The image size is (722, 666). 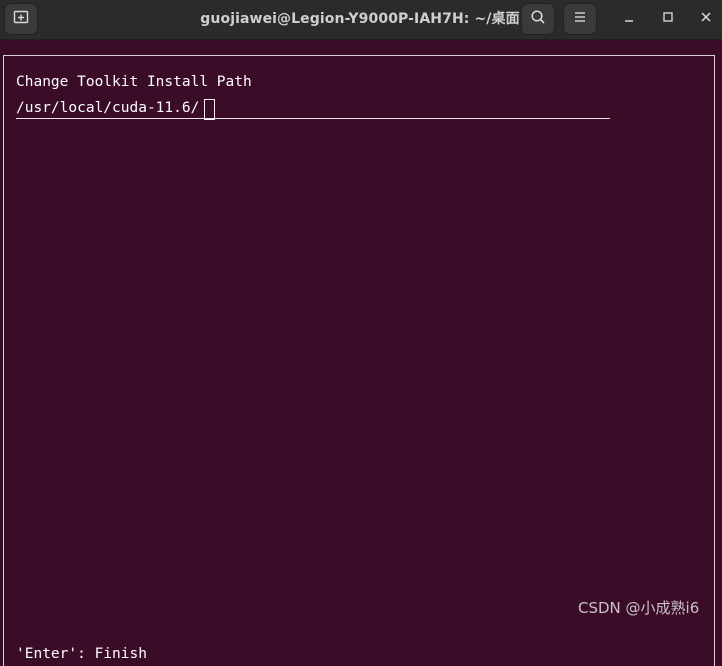 I want to click on maximize-button, so click(x=668, y=19).